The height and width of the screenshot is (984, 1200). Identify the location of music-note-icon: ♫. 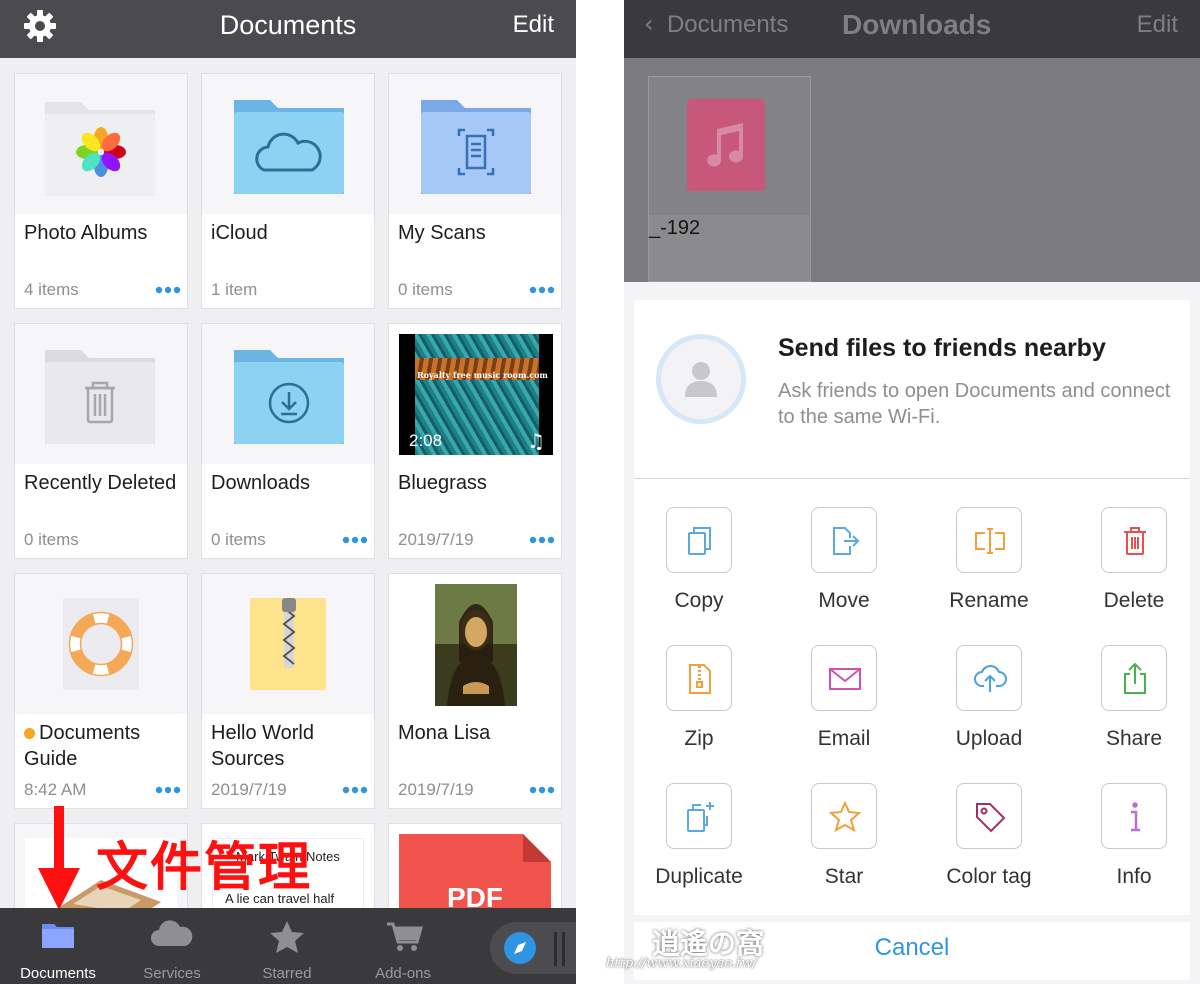
(536, 441).